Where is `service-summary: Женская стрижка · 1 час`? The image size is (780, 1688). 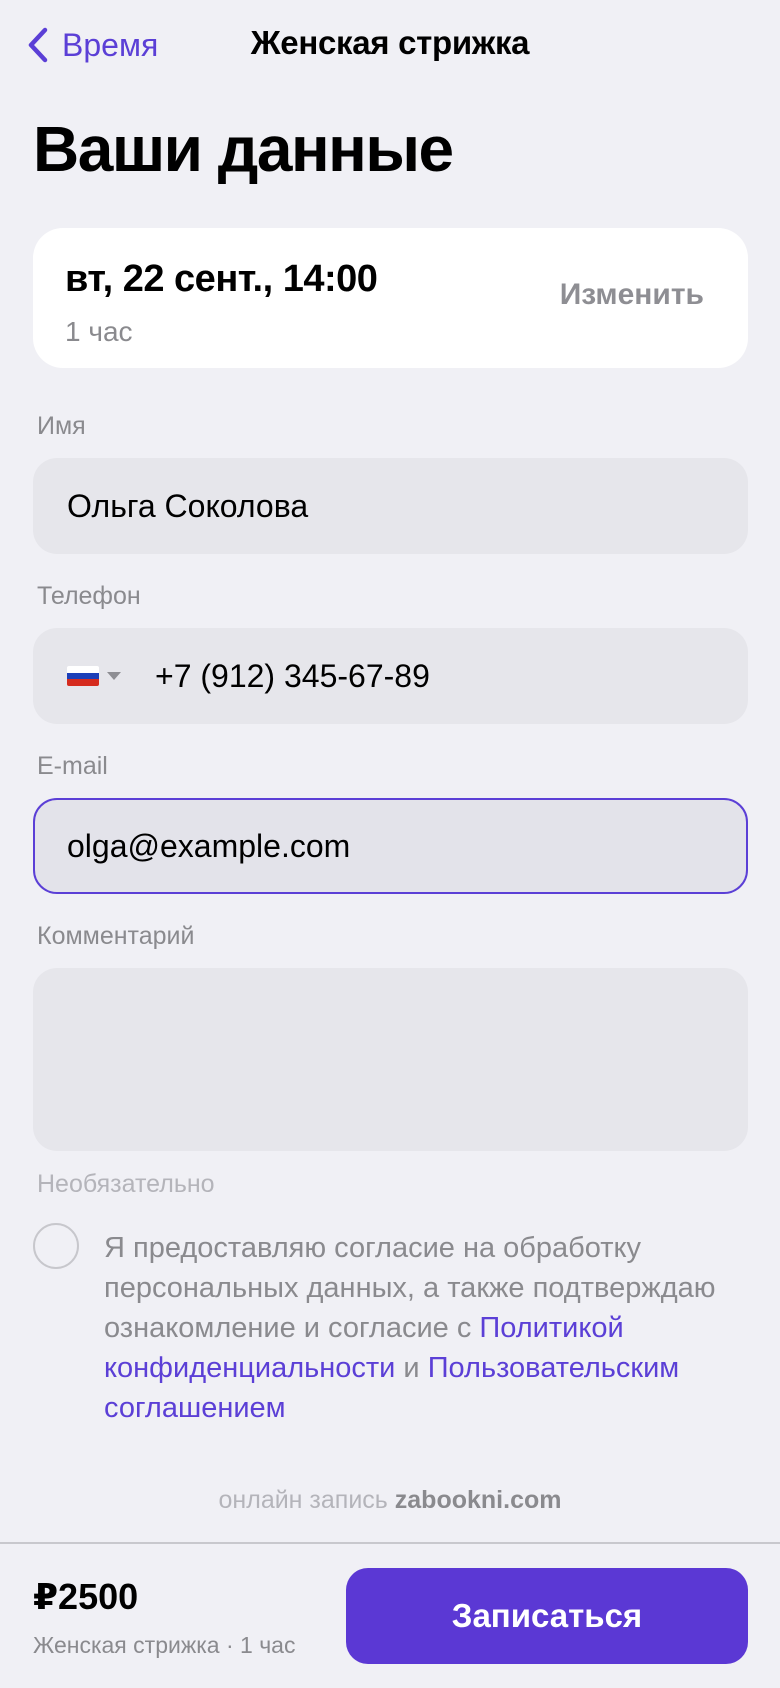 service-summary: Женская стрижка · 1 час is located at coordinates (164, 1645).